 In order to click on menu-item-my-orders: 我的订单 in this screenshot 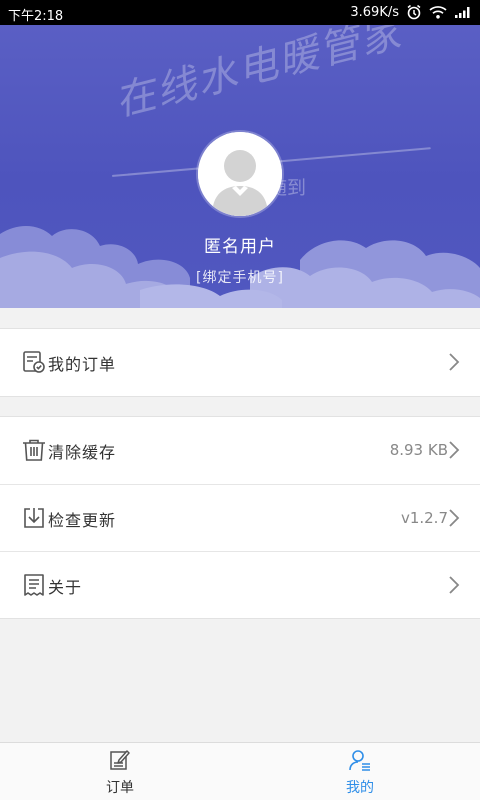, I will do `click(240, 362)`.